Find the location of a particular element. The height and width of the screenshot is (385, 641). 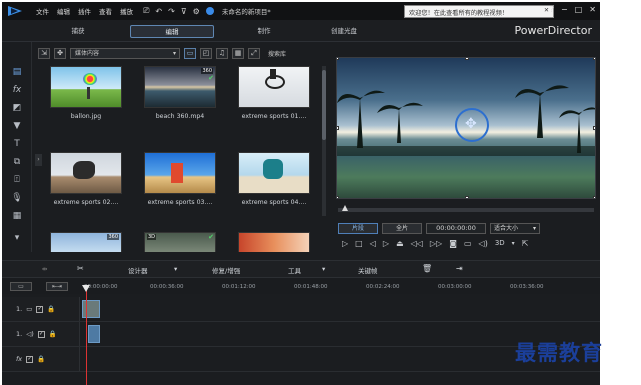

scrubber-knob is located at coordinates (345, 208).